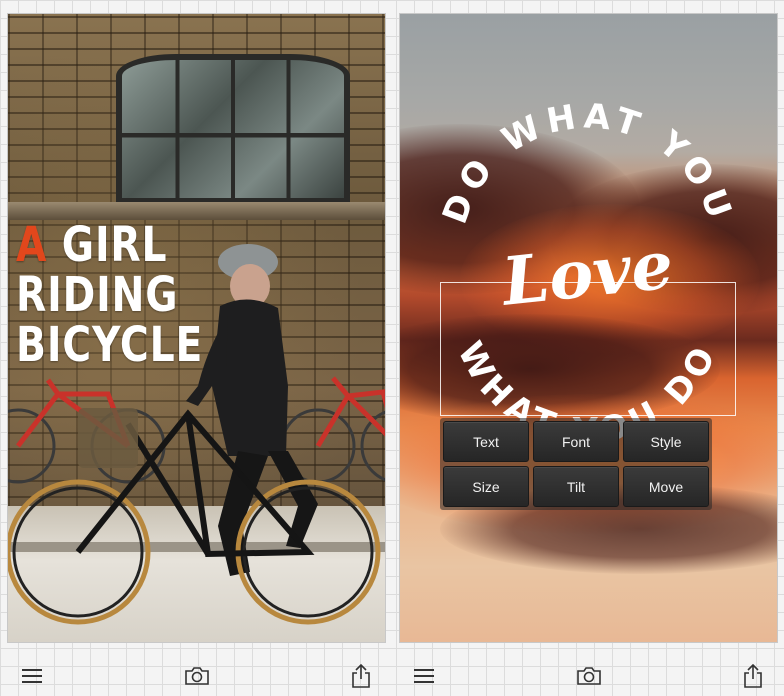 Image resolution: width=784 pixels, height=696 pixels. I want to click on text-selection-box, so click(588, 349).